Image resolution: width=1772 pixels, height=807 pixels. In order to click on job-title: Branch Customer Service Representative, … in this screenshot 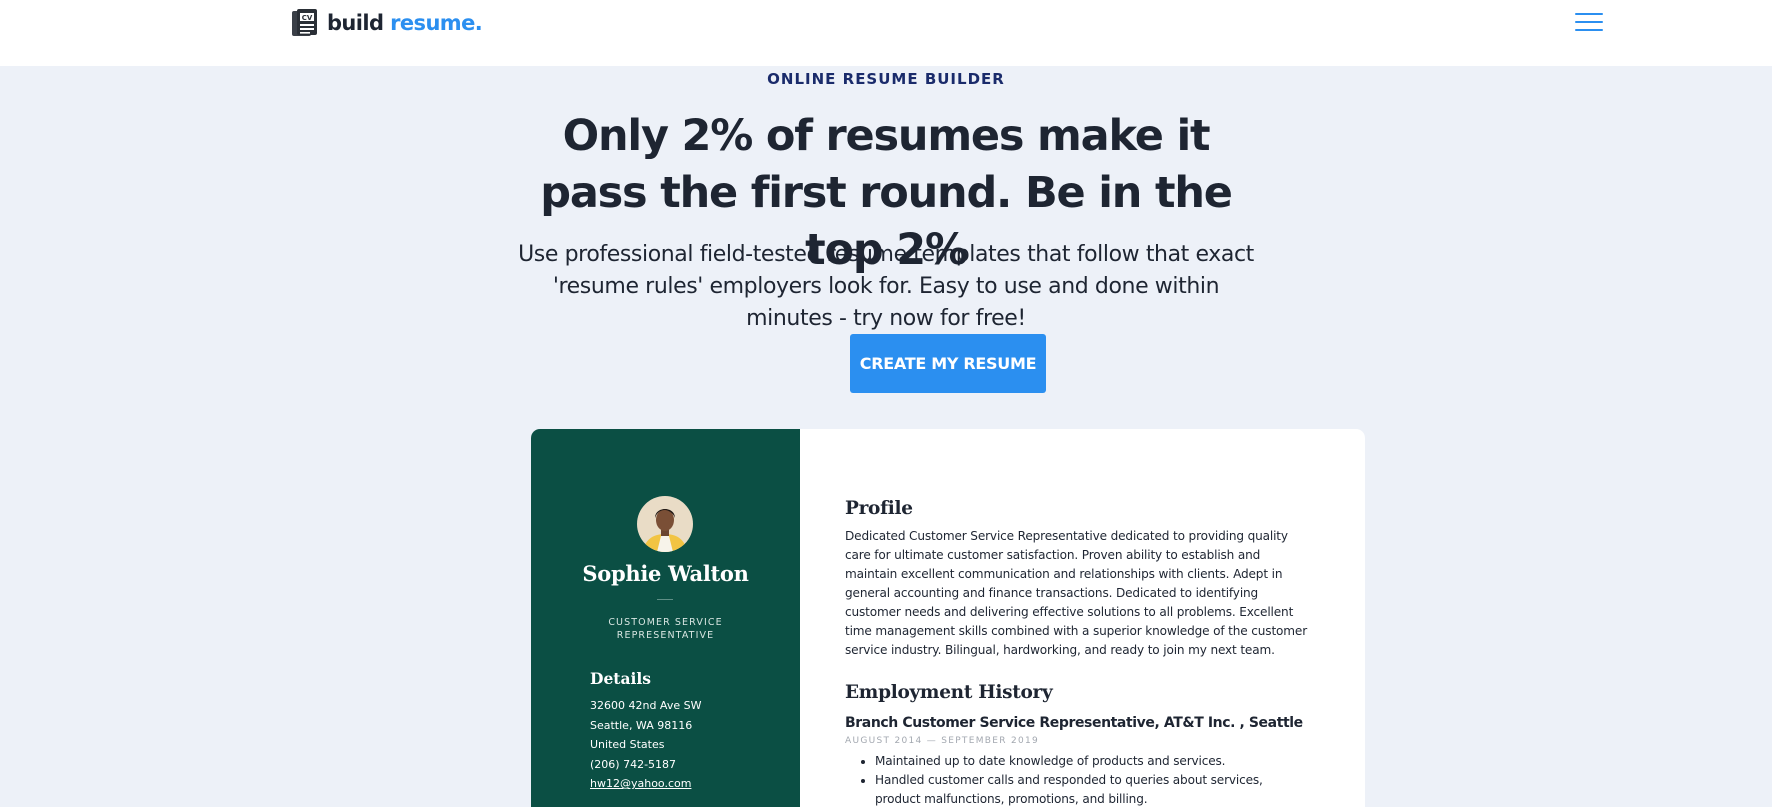, I will do `click(1074, 723)`.